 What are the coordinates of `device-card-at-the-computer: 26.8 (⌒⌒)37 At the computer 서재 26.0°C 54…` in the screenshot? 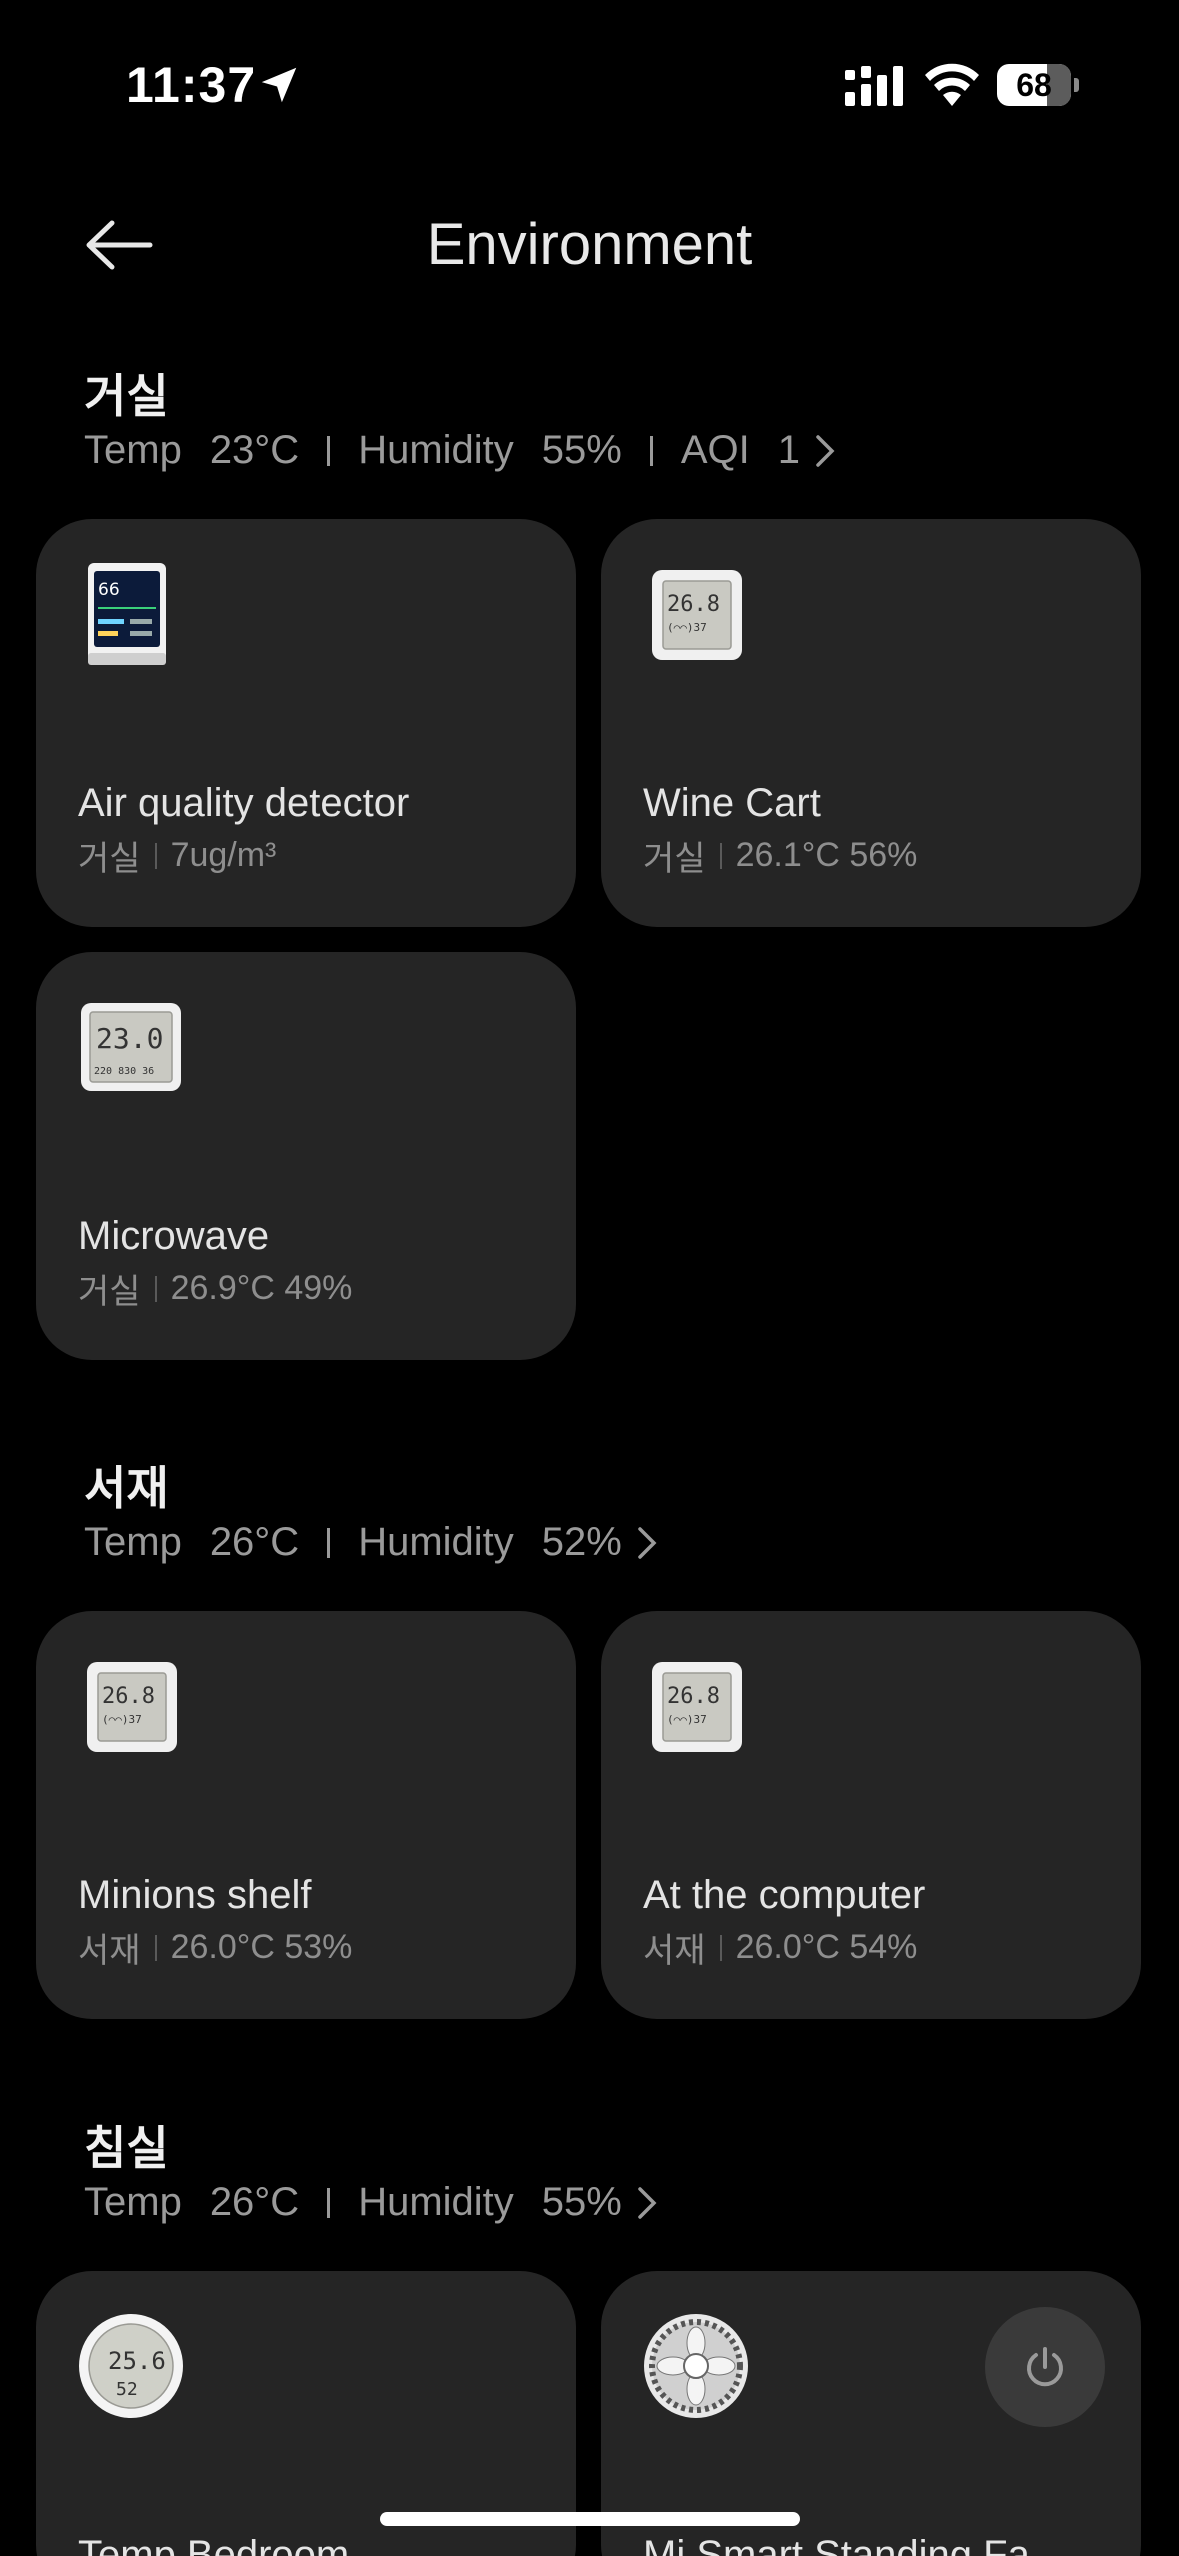 It's located at (871, 1815).